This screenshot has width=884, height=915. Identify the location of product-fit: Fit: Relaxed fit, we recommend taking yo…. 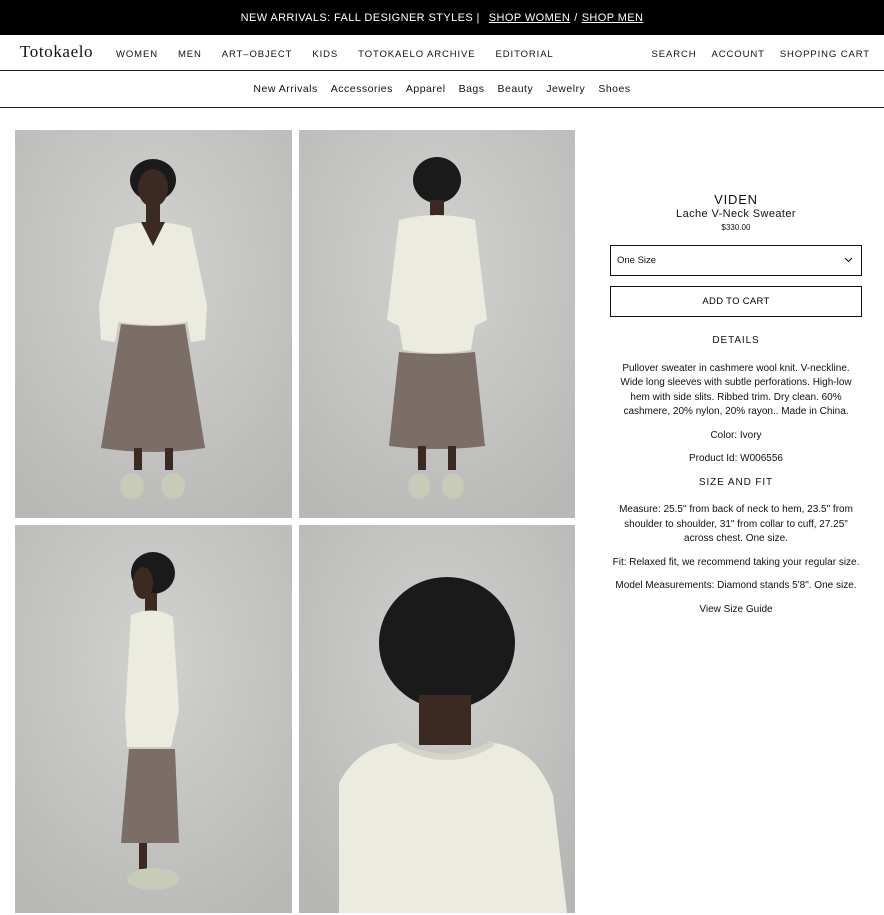
(736, 562).